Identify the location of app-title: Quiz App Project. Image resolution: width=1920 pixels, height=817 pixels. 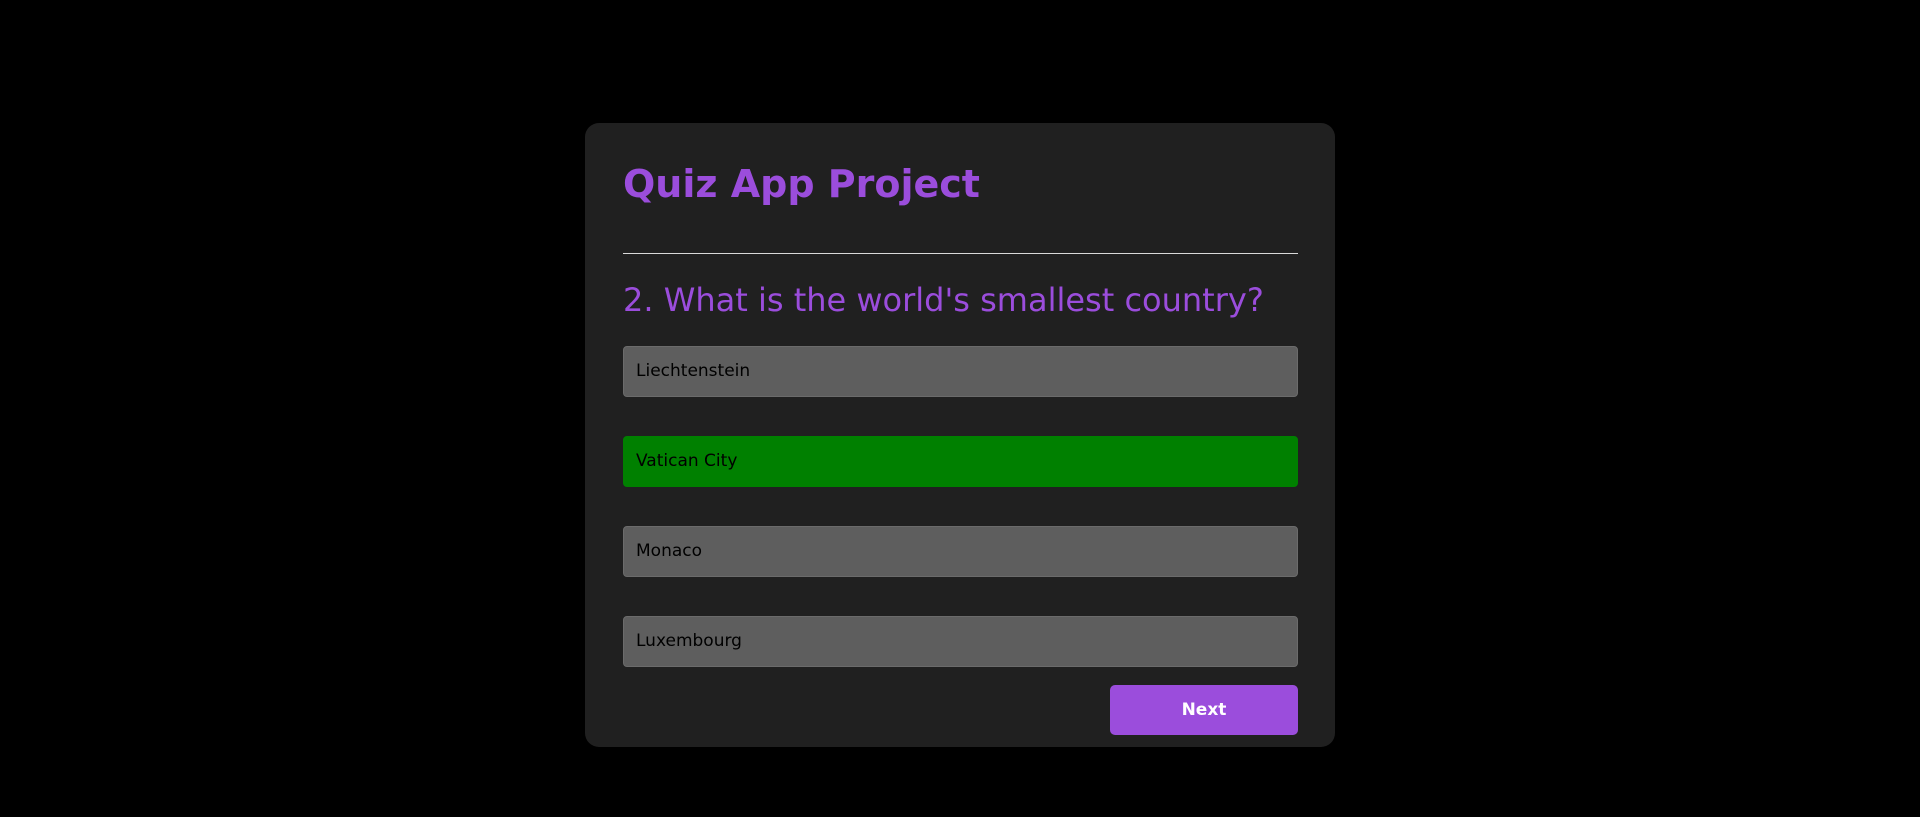
(801, 184).